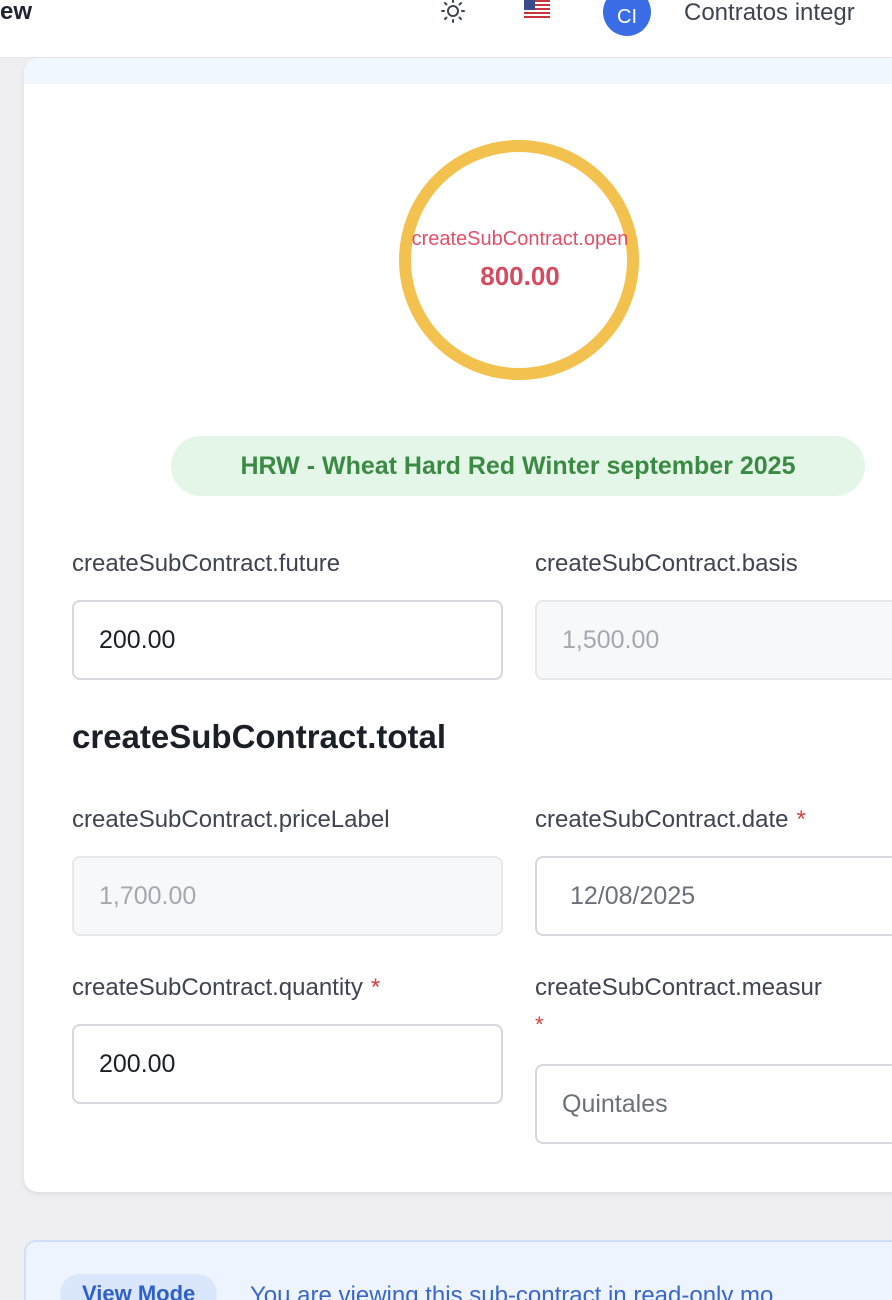 The image size is (892, 1300). I want to click on date-label: createSubContract.date *, so click(670, 820).